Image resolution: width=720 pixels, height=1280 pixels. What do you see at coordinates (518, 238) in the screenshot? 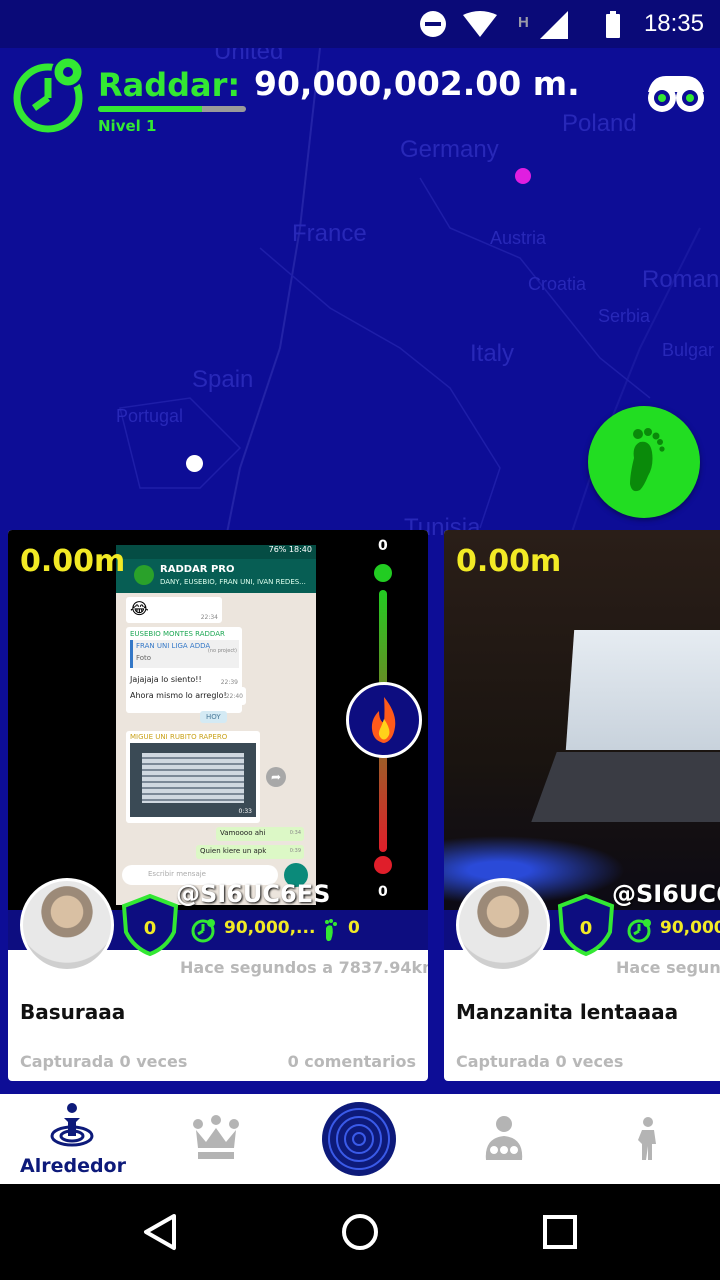
I see `map-label: Austria` at bounding box center [518, 238].